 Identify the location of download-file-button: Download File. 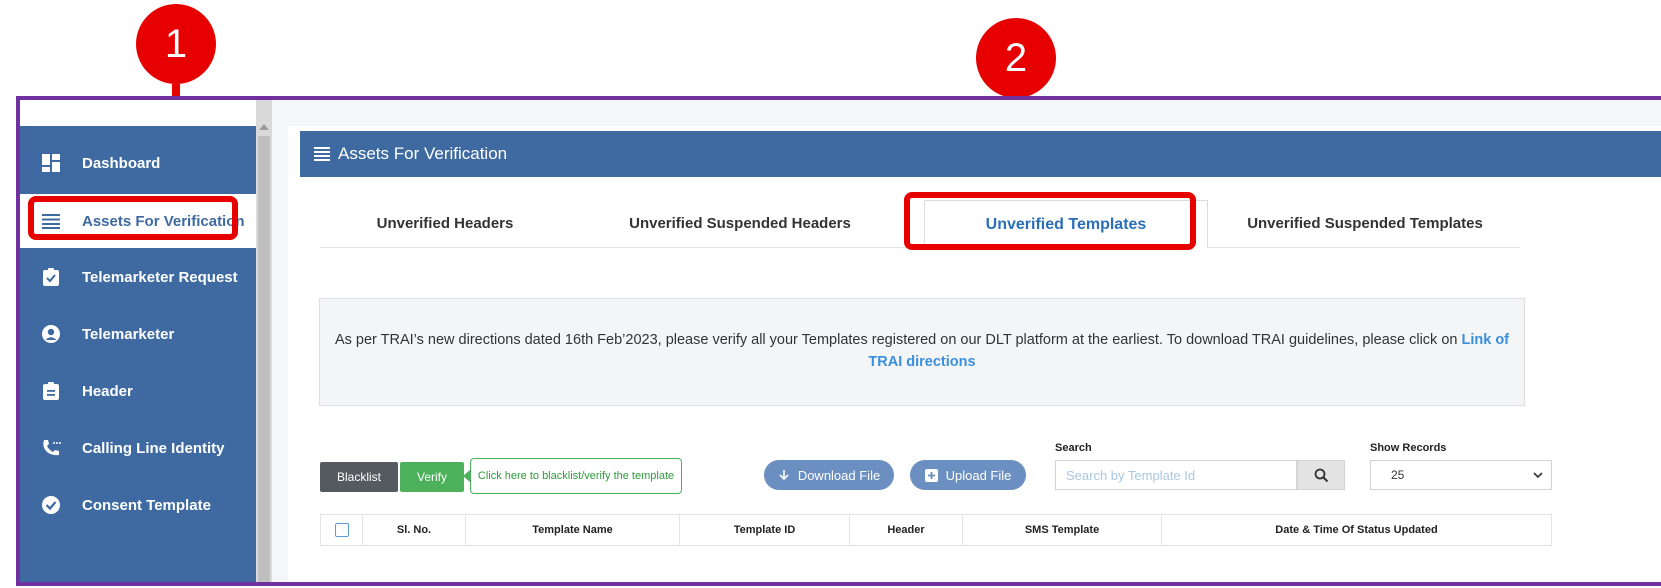
(829, 475).